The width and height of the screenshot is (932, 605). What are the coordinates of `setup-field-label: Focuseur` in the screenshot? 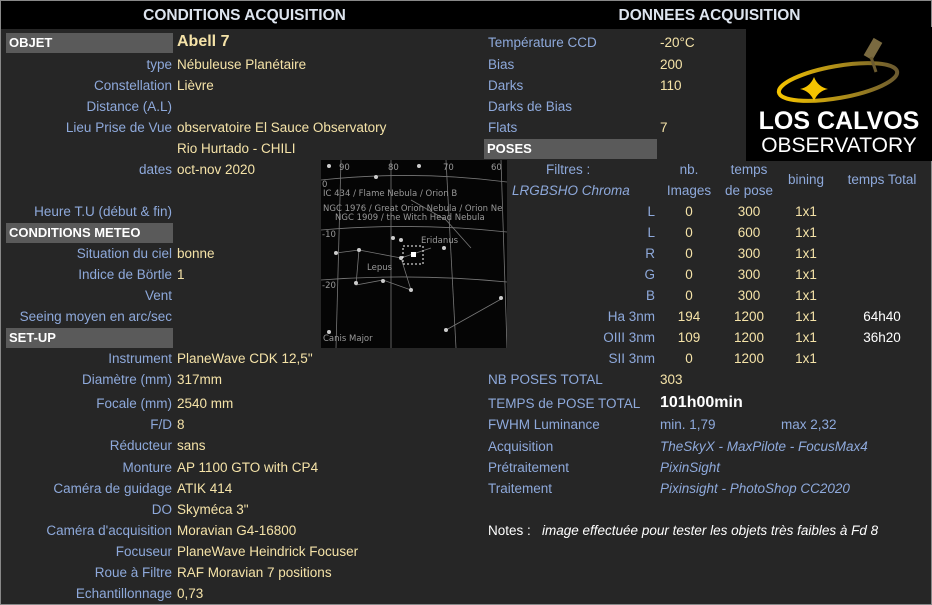 It's located at (143, 551).